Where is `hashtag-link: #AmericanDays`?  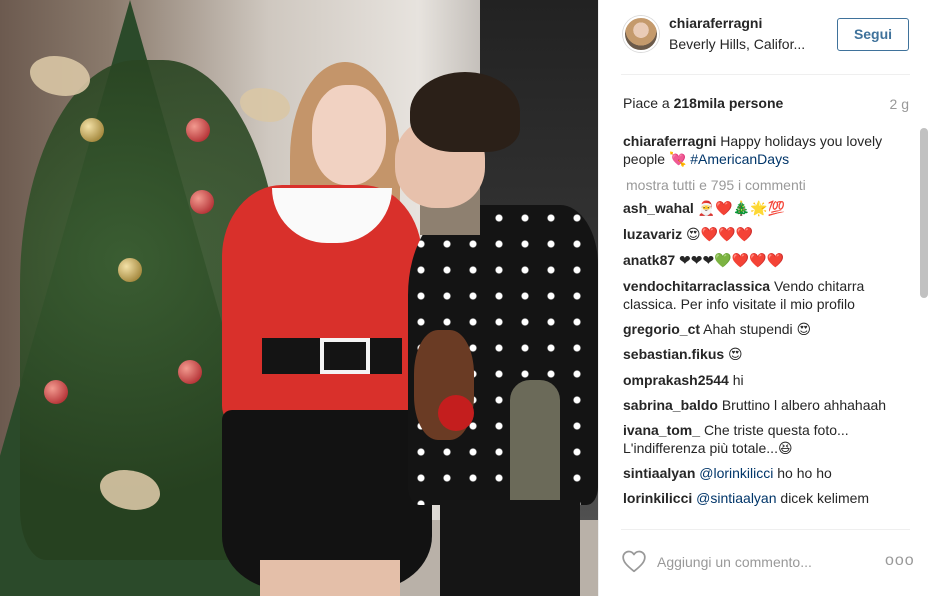 hashtag-link: #AmericanDays is located at coordinates (739, 159).